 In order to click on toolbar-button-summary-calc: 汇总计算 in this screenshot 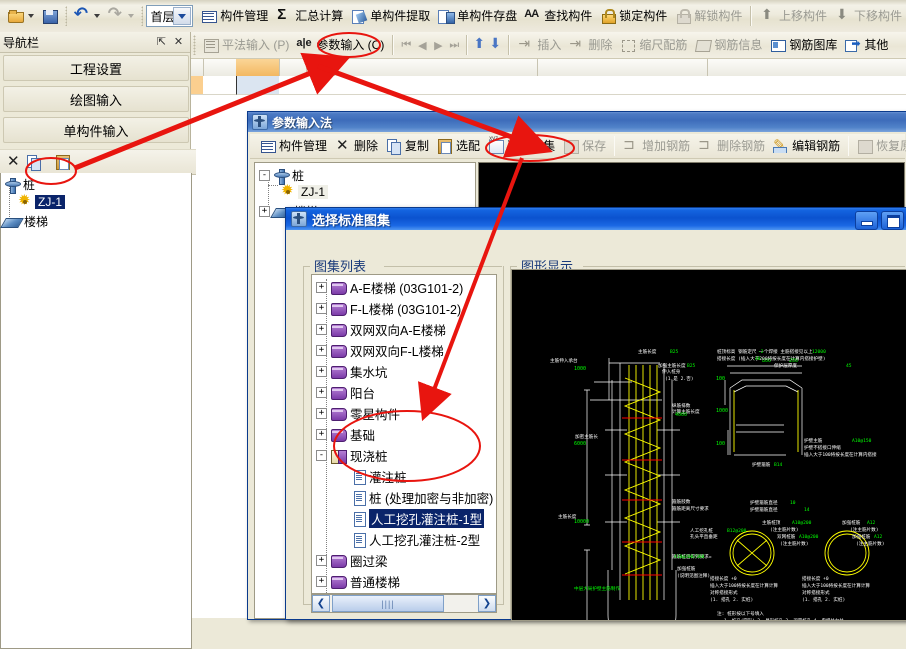, I will do `click(309, 16)`.